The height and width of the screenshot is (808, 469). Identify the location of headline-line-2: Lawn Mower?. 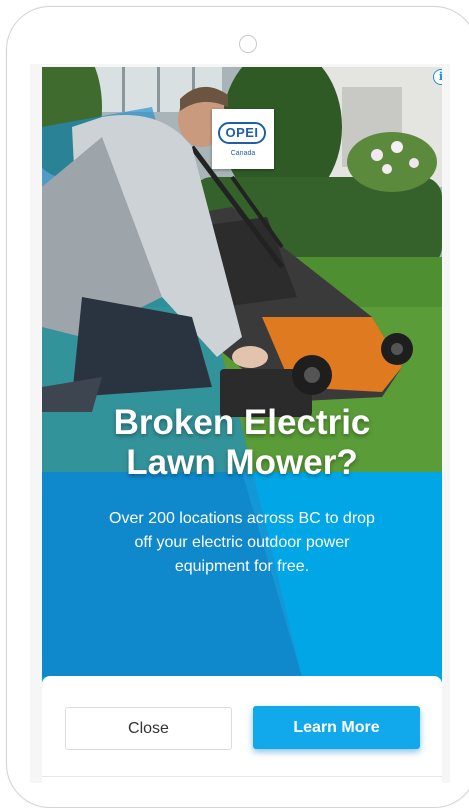
(242, 462).